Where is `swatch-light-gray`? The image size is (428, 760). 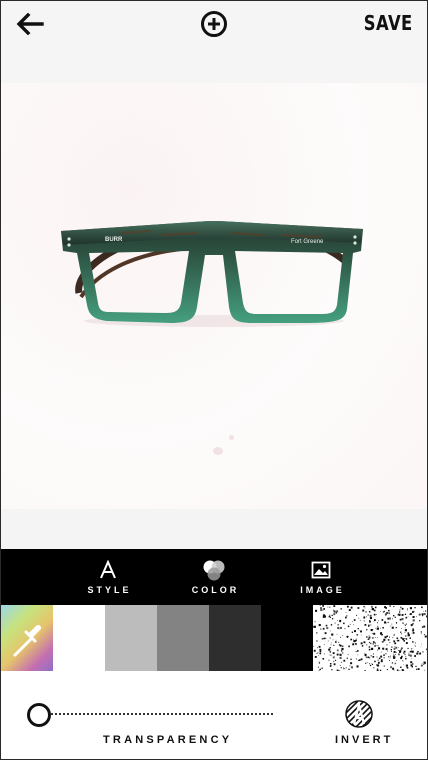
swatch-light-gray is located at coordinates (131, 638).